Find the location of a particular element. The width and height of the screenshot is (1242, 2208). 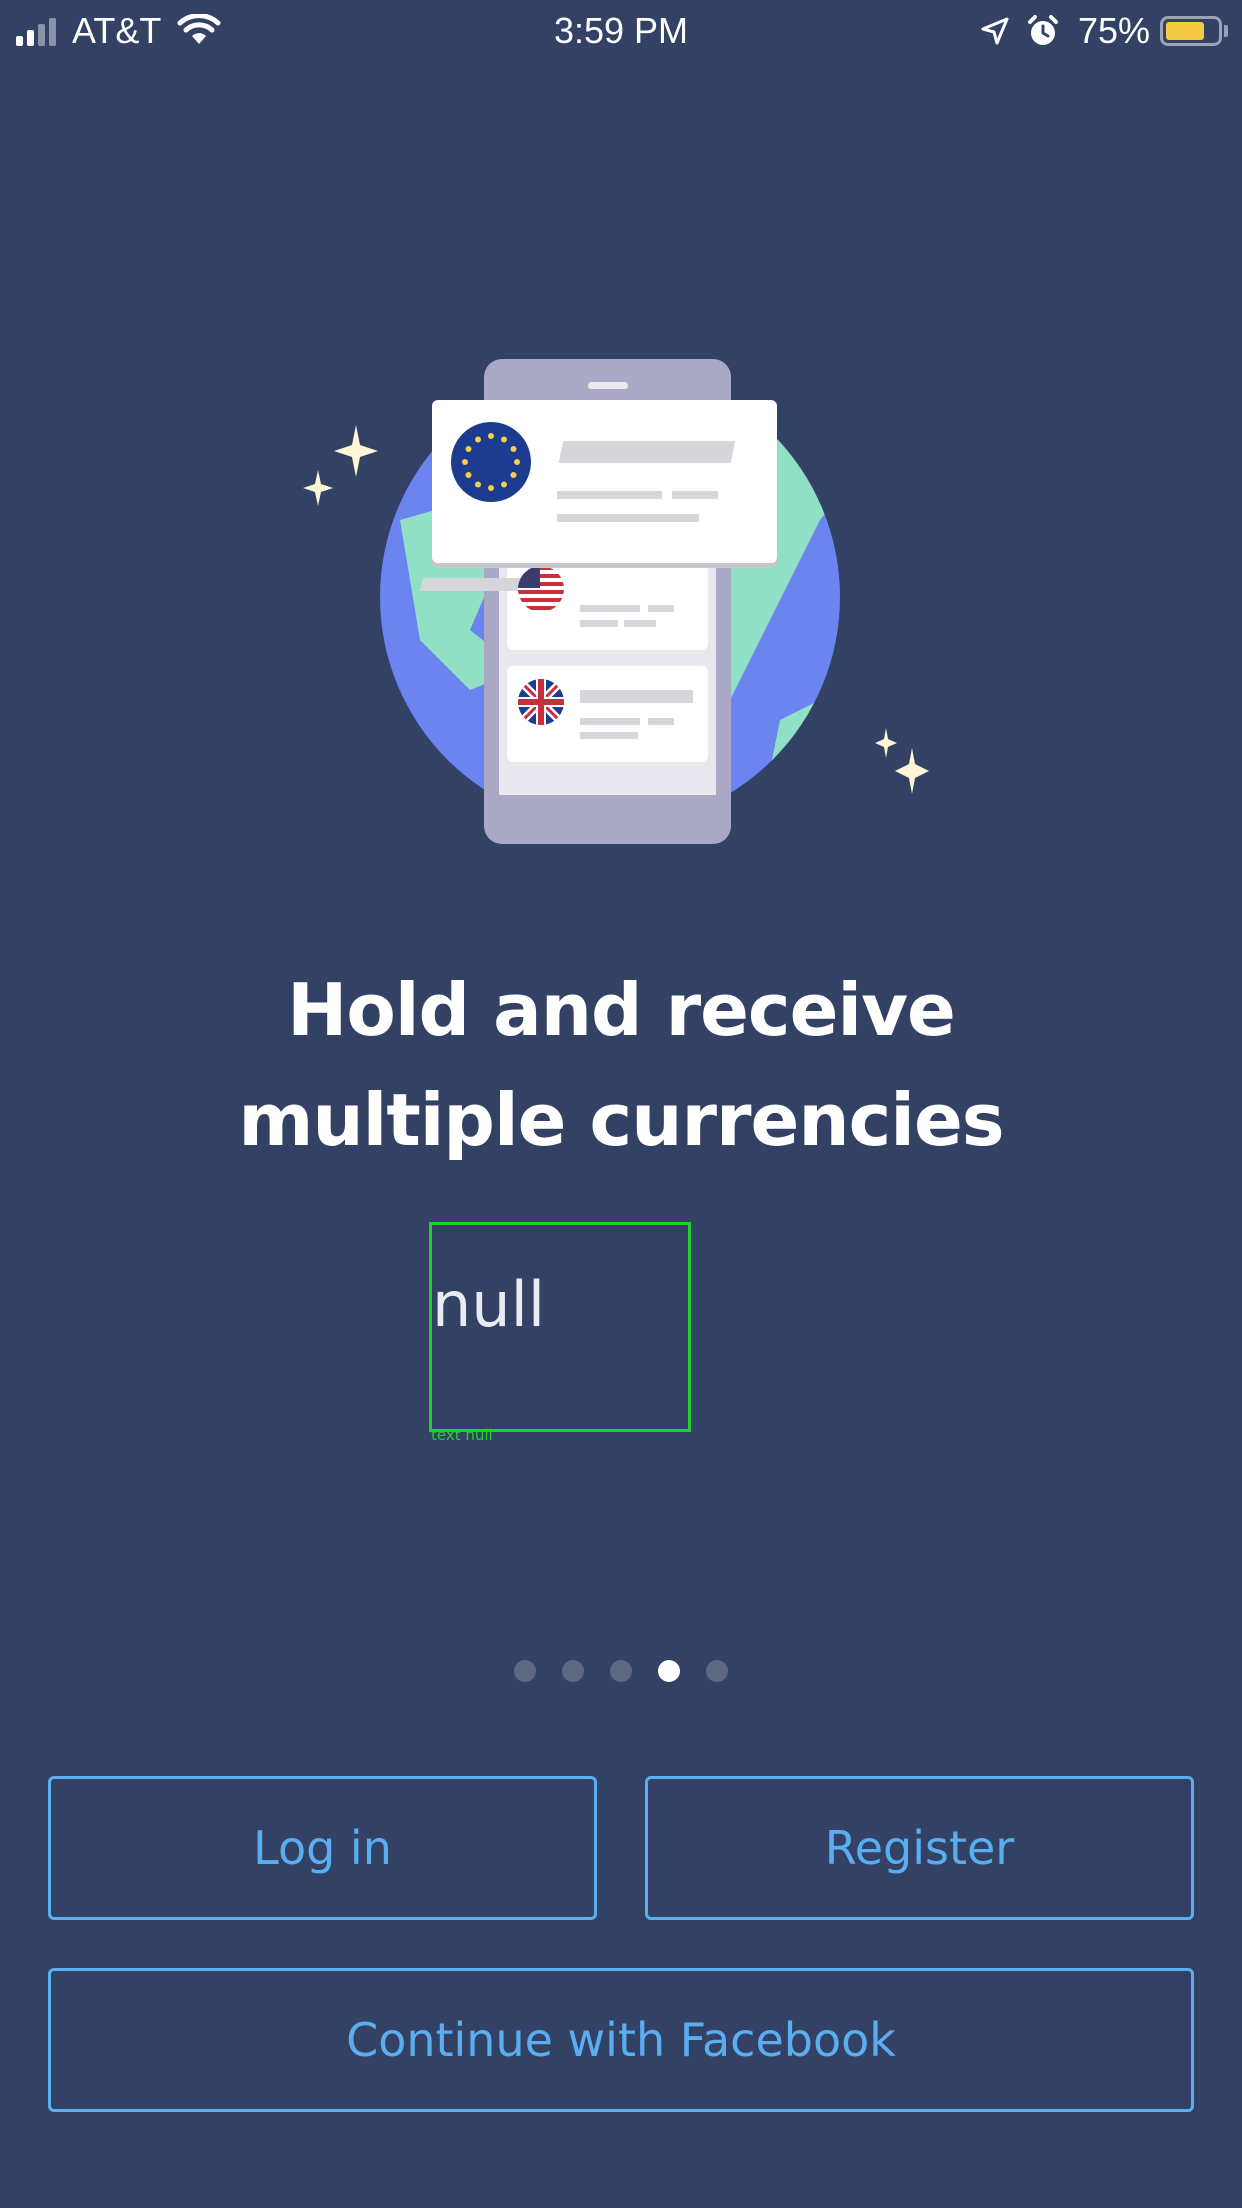

battery-icon is located at coordinates (1191, 31).